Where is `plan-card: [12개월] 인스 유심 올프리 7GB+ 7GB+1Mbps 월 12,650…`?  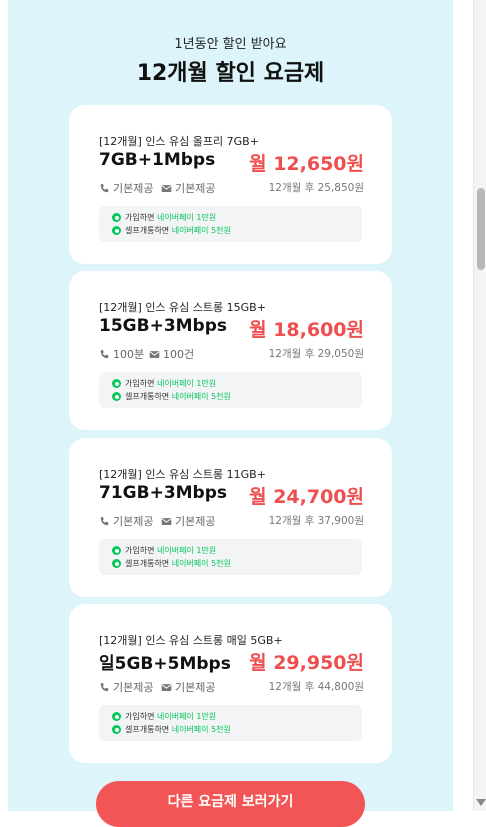 plan-card: [12개월] 인스 유심 올프리 7GB+ 7GB+1Mbps 월 12,650… is located at coordinates (230, 184).